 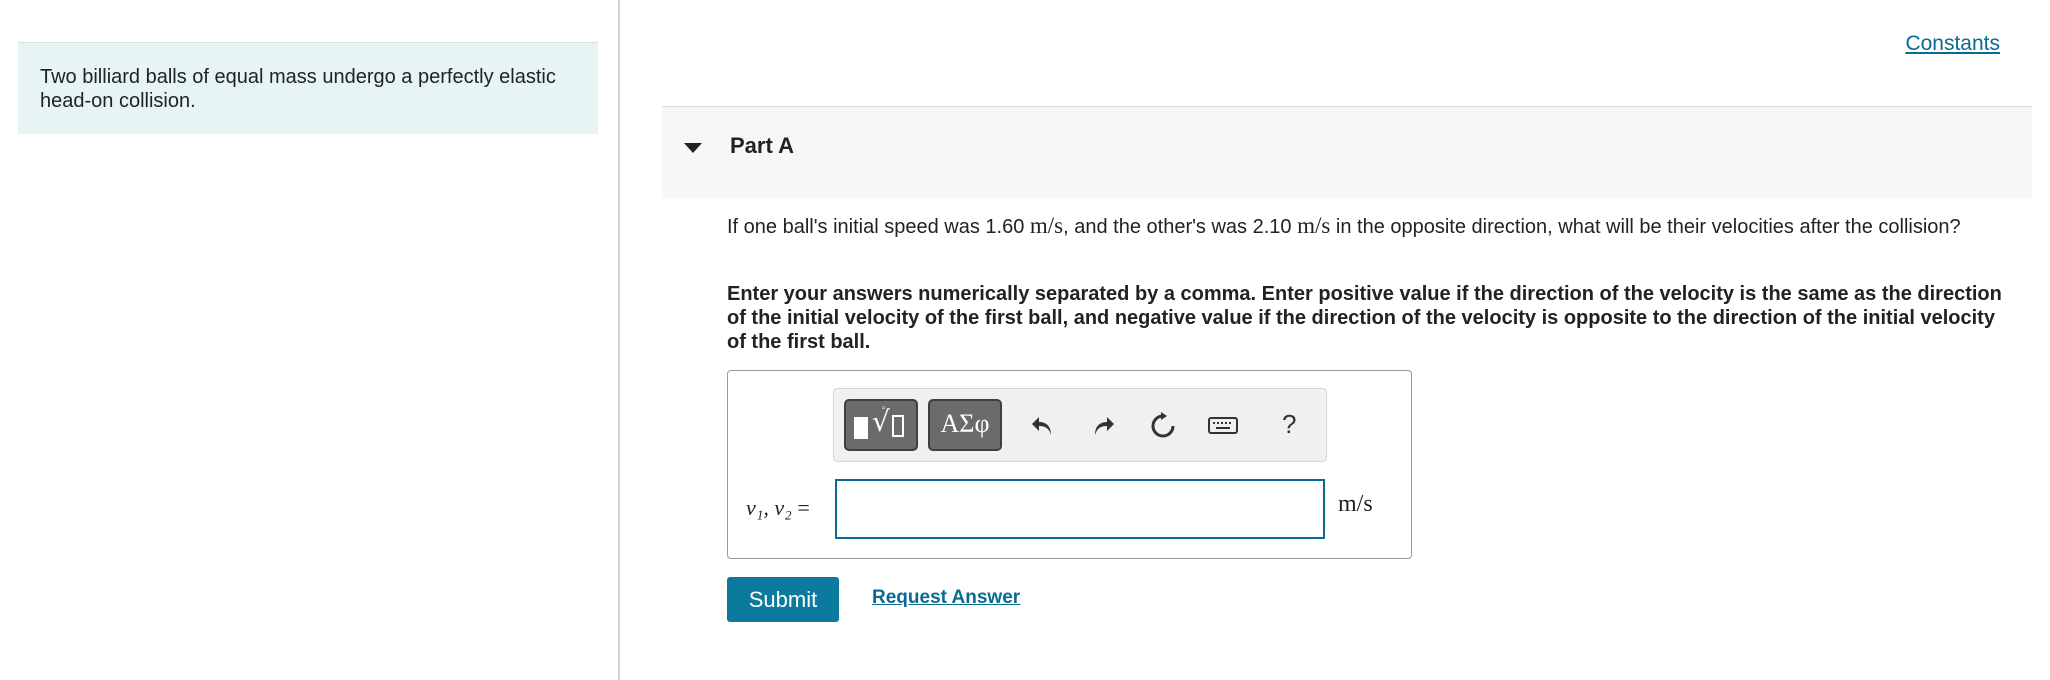 What do you see at coordinates (1043, 427) in the screenshot?
I see `undo-icon` at bounding box center [1043, 427].